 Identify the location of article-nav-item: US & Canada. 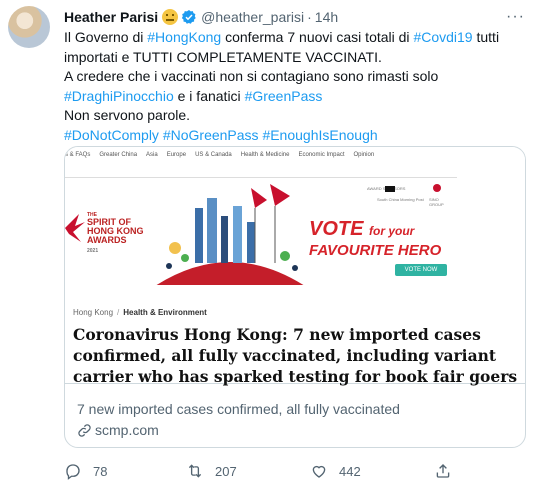
(213, 155).